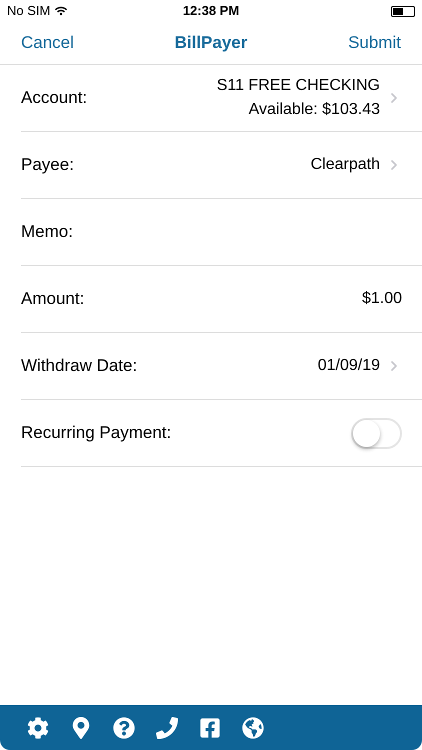  Describe the element at coordinates (253, 727) in the screenshot. I see `globe-icon` at that location.